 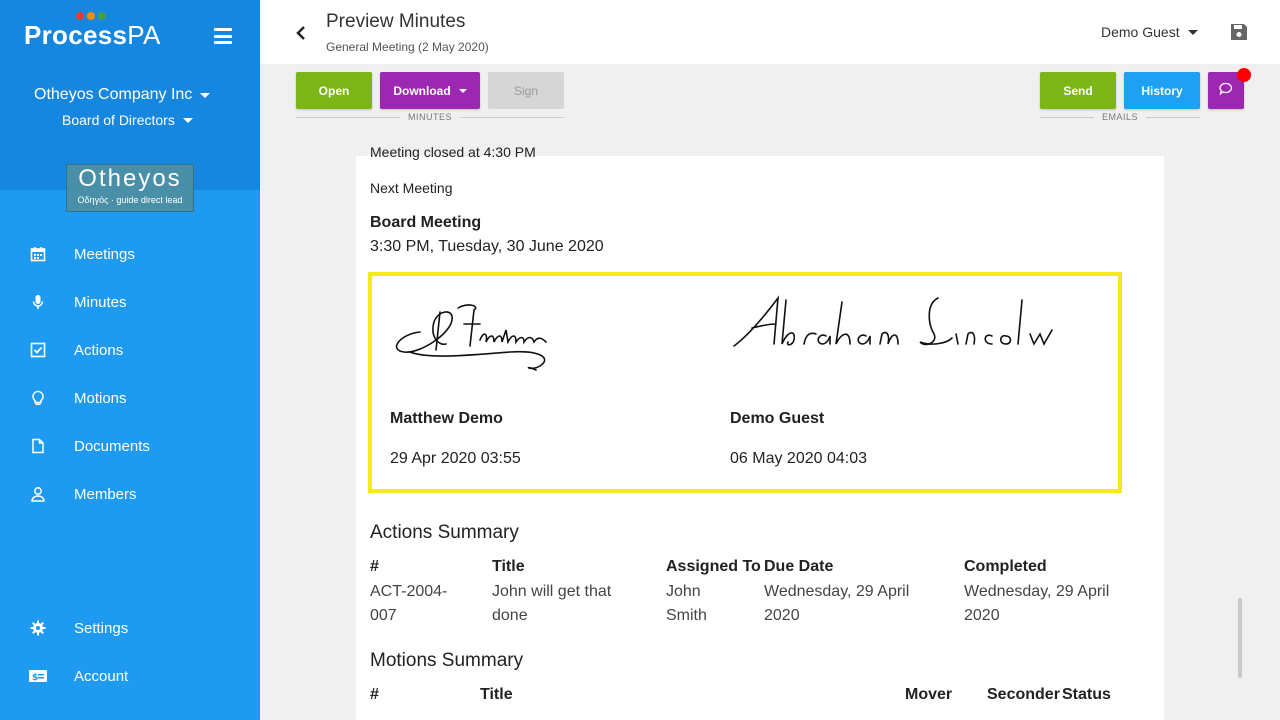 I want to click on document-icon, so click(x=38, y=446).